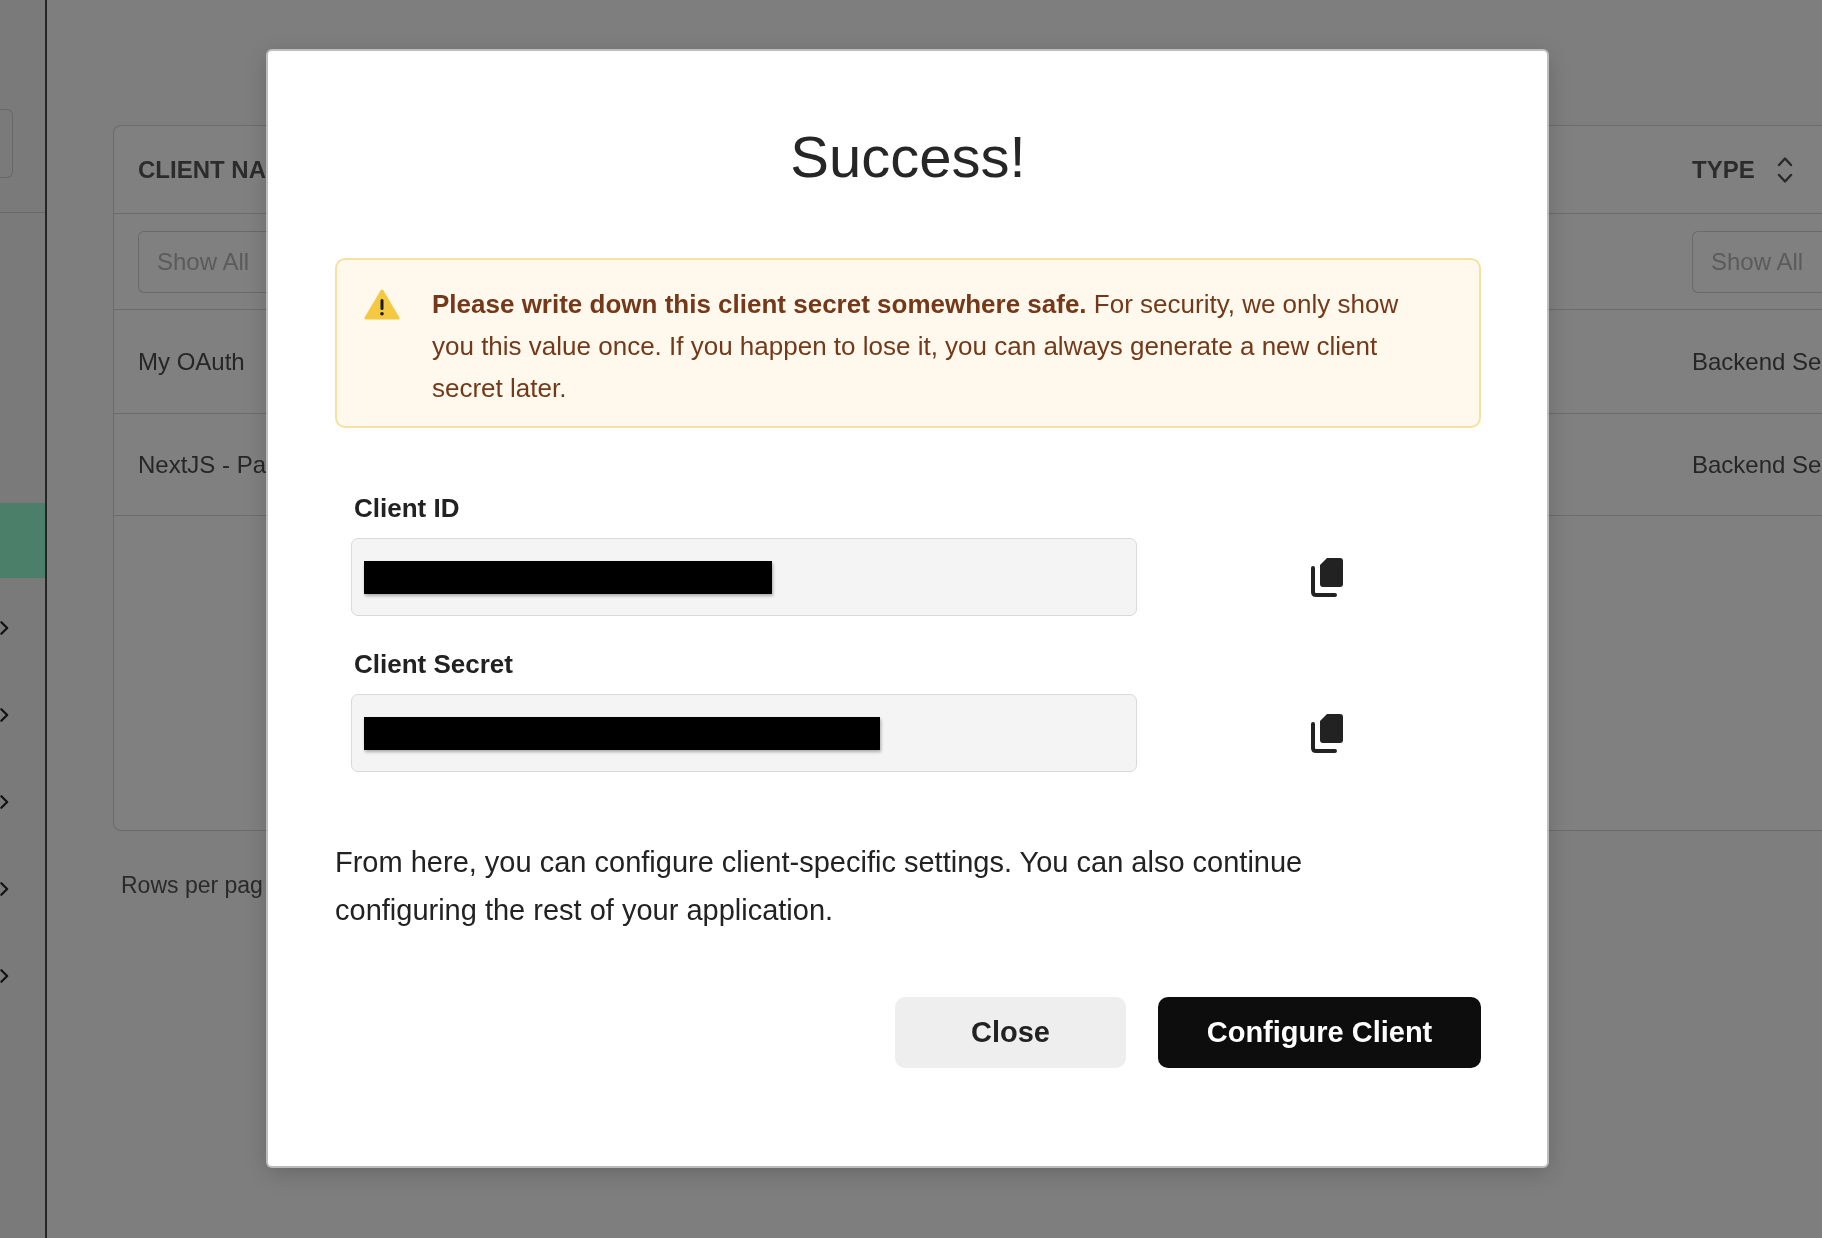 Image resolution: width=1822 pixels, height=1238 pixels. I want to click on sort-icon, so click(1784, 169).